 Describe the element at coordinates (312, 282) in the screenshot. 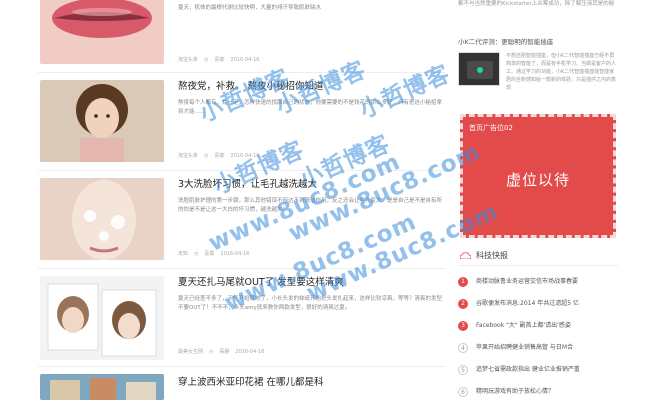

I see `article-title: 夏天还扎马尾就OUT了 发型要这样清爽` at that location.